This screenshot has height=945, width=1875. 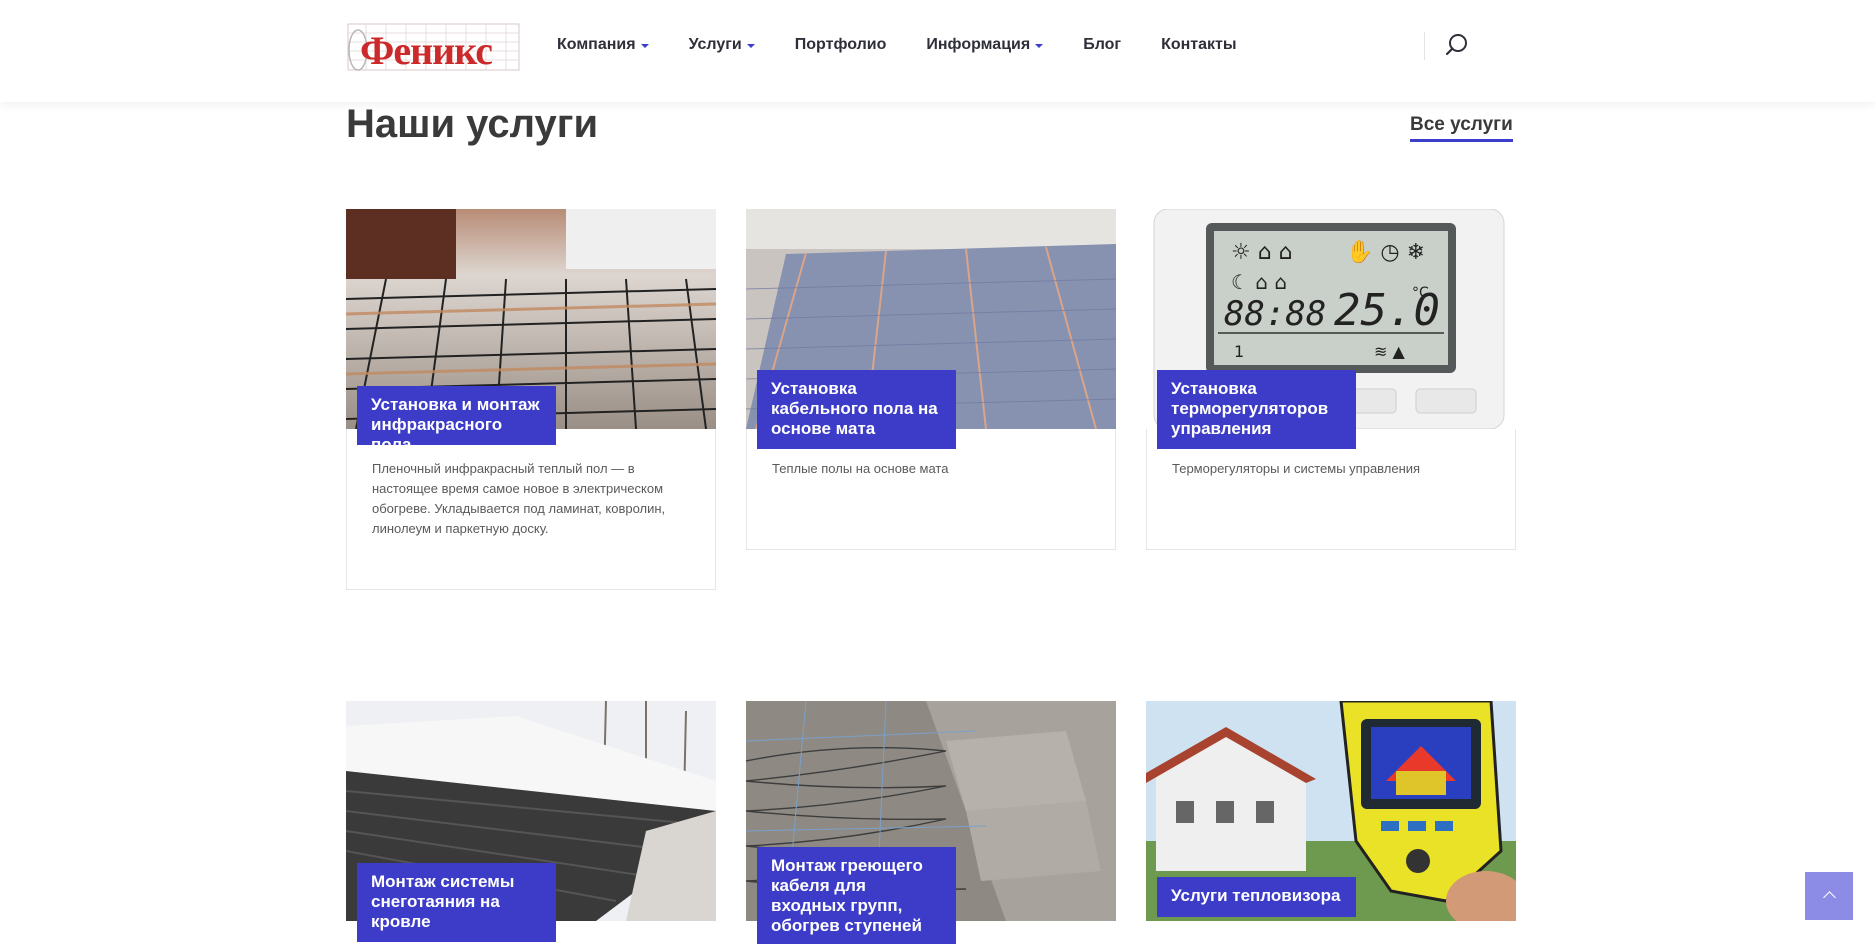 What do you see at coordinates (1331, 823) in the screenshot?
I see `service-card: Услуги тепловизора` at bounding box center [1331, 823].